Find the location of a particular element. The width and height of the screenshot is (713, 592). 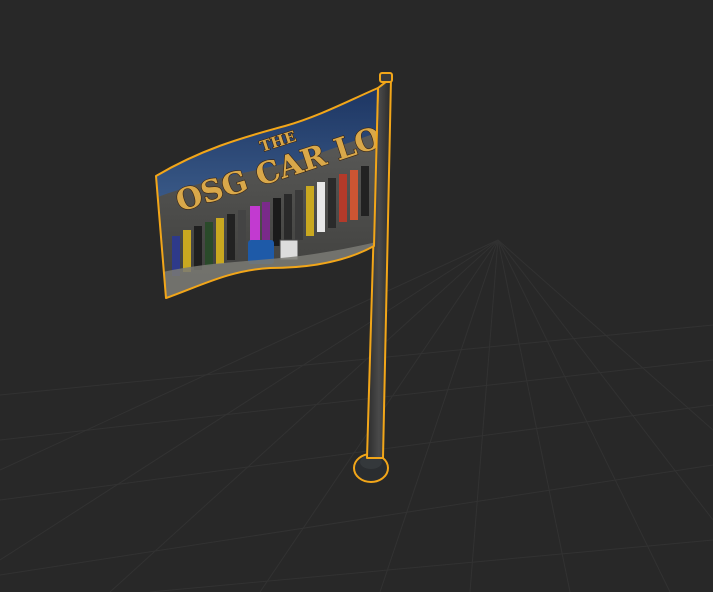

flag-artwork: THE OSG CAR LOT is located at coordinates (267, 193).